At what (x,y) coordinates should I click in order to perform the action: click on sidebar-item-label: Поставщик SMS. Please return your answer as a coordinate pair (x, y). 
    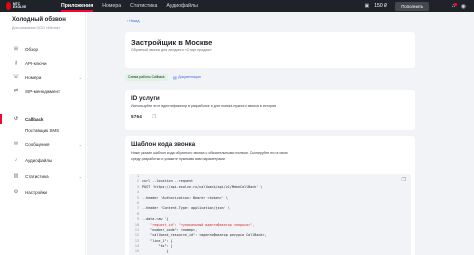
    Looking at the image, I should click on (42, 130).